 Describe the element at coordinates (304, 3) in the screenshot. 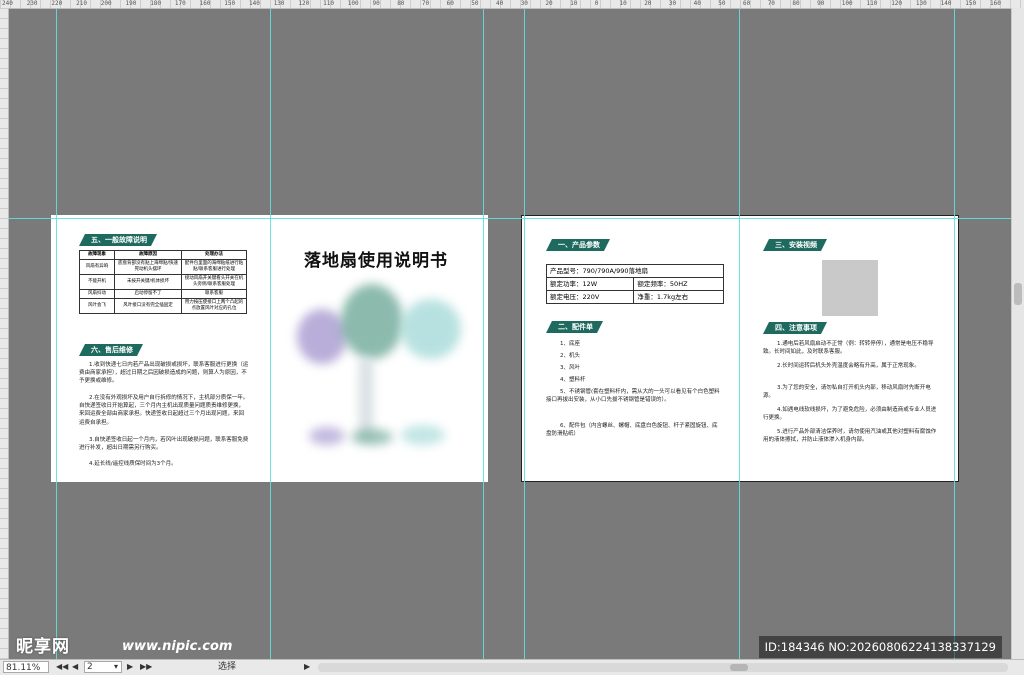

I see `ruler-label: 120` at that location.